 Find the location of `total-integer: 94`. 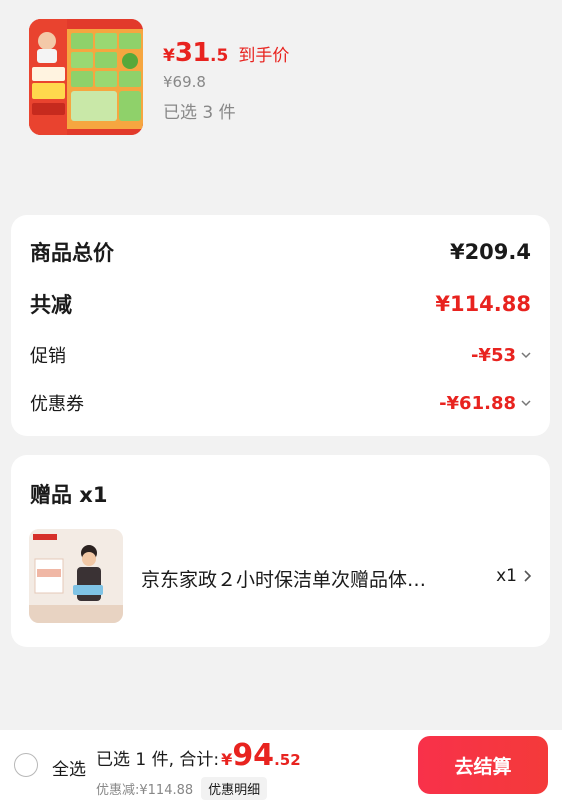

total-integer: 94 is located at coordinates (253, 755).